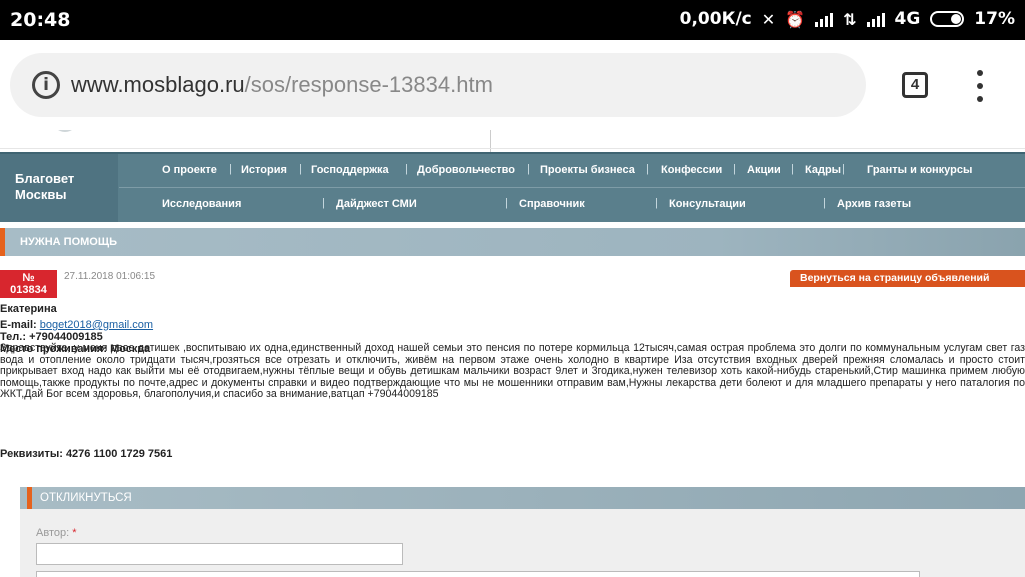 This screenshot has height=577, width=1025. Describe the element at coordinates (86, 454) in the screenshot. I see `post-requisites: Реквизиты: 4276 1100 1729 7561` at that location.